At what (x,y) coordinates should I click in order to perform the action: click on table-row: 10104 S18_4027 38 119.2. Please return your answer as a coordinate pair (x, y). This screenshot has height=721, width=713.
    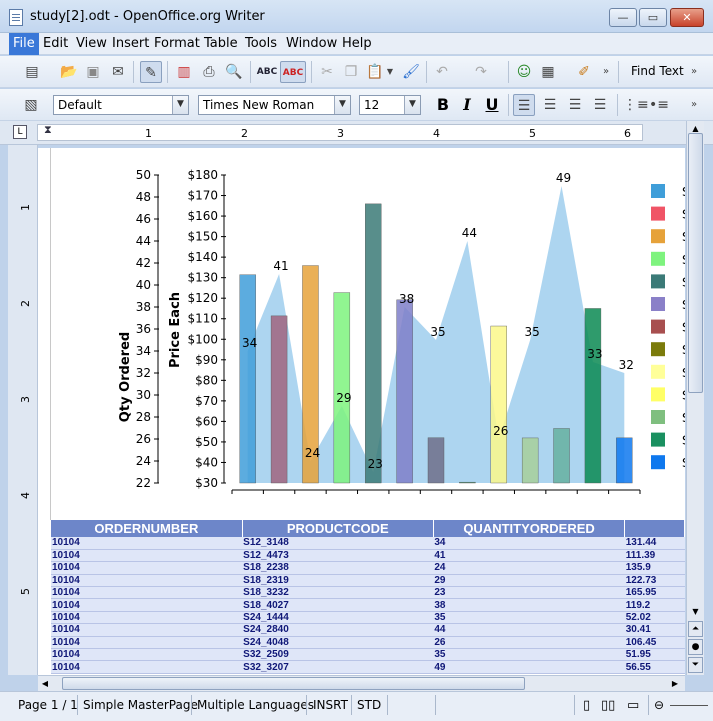
    Looking at the image, I should click on (368, 605).